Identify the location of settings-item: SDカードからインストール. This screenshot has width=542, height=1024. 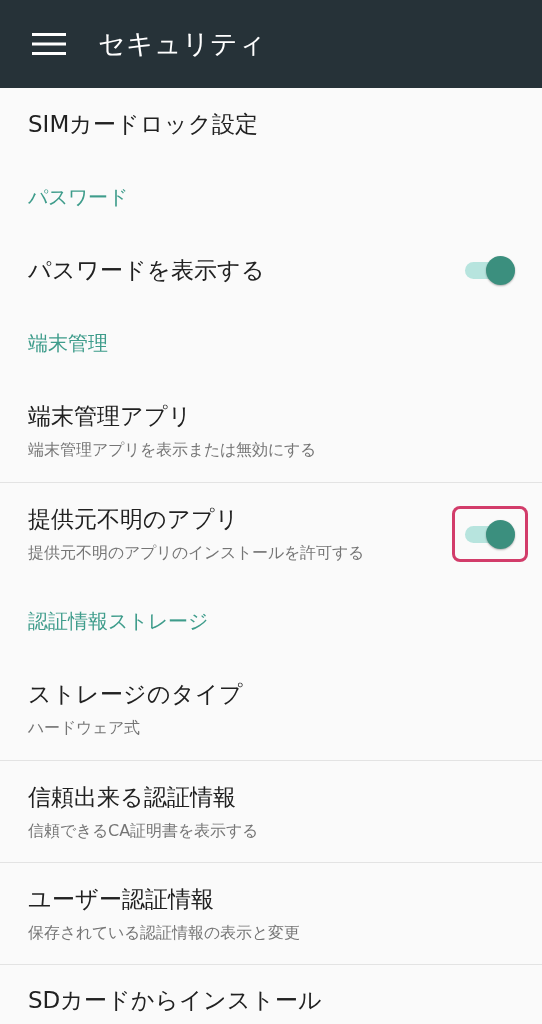
(271, 994).